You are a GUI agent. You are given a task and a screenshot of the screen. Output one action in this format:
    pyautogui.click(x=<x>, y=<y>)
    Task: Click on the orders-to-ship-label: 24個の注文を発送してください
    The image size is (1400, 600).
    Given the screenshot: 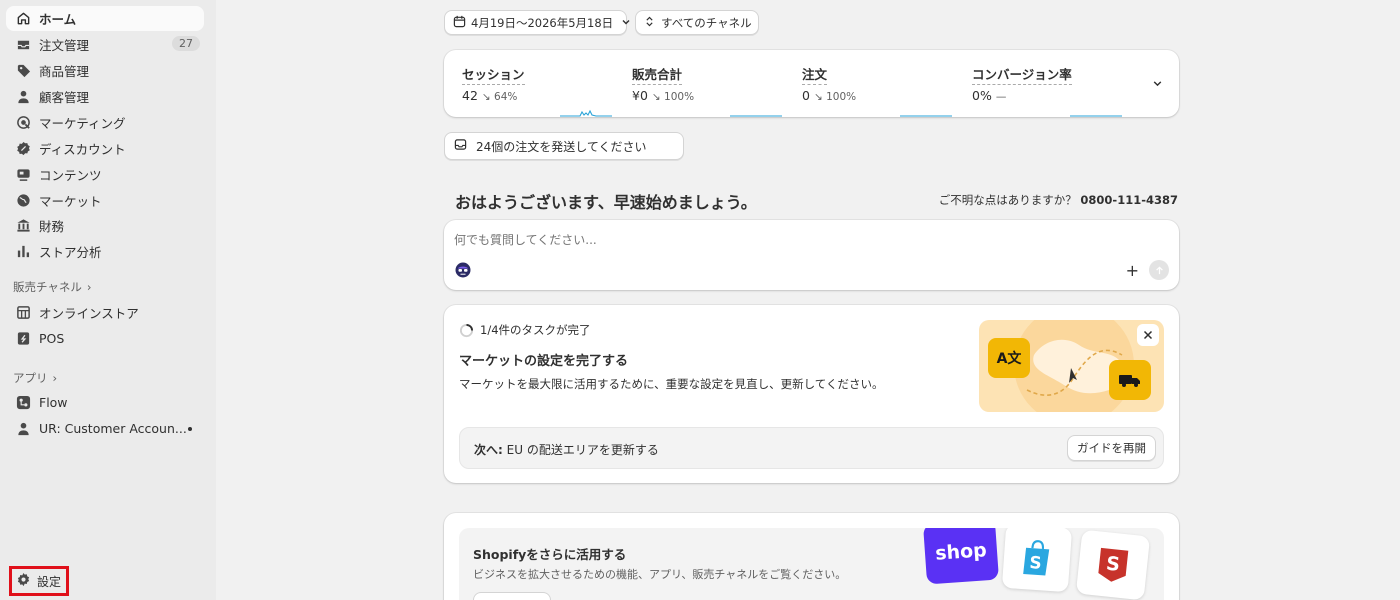 What is the action you would take?
    pyautogui.click(x=561, y=146)
    